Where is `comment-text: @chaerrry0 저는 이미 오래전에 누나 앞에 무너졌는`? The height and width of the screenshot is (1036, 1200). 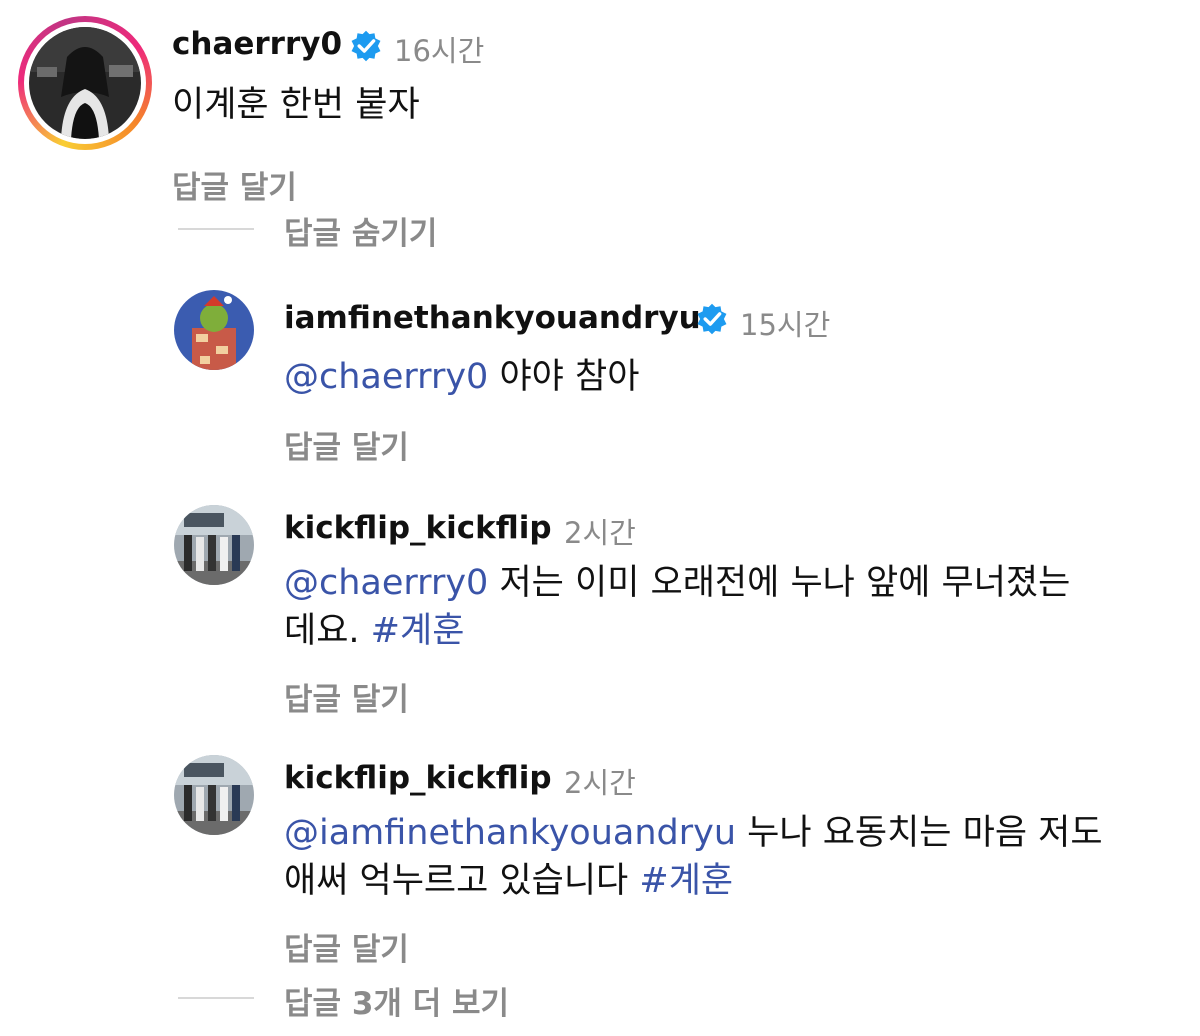 comment-text: @chaerrry0 저는 이미 오래전에 누나 앞에 무너졌는 is located at coordinates (677, 583).